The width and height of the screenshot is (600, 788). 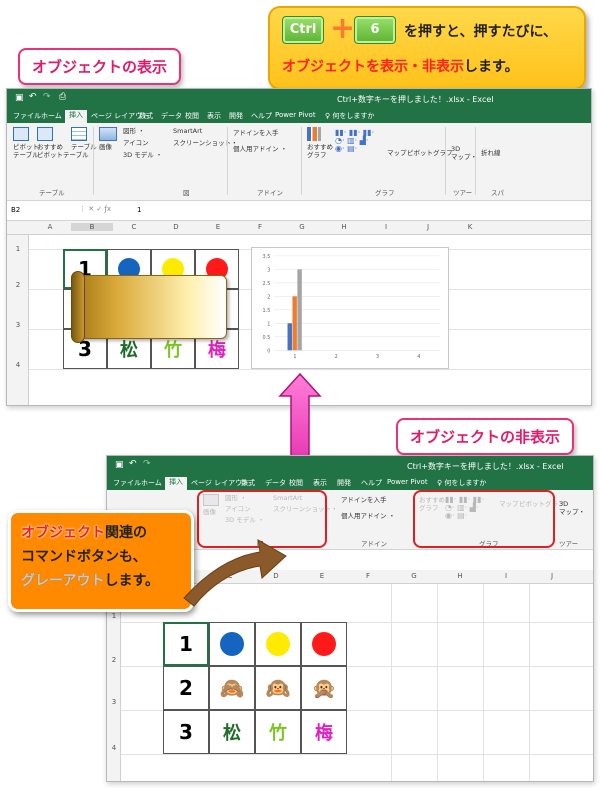 What do you see at coordinates (377, 357) in the screenshot?
I see `chart-x-tick: 3` at bounding box center [377, 357].